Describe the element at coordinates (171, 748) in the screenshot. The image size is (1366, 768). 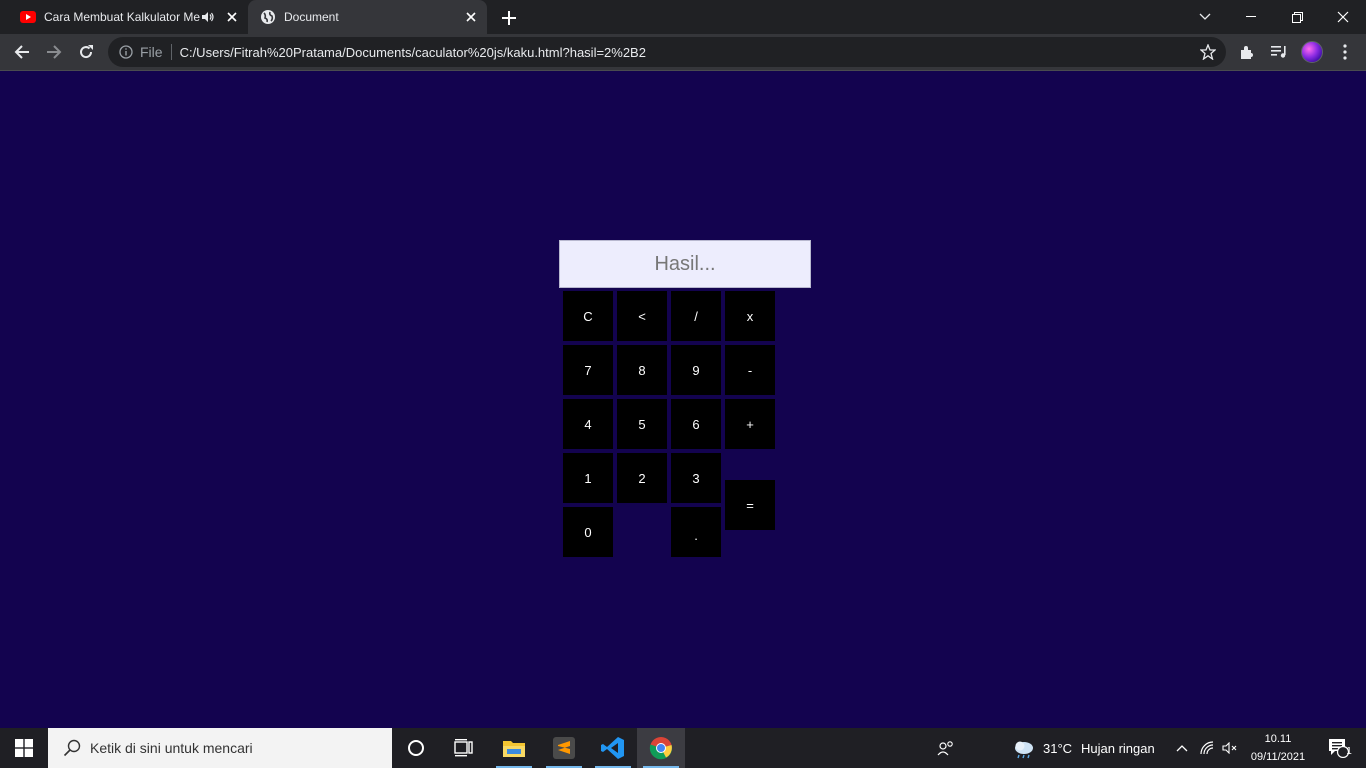
I see `search-placeholder: Ketik di sini untuk mencari` at that location.